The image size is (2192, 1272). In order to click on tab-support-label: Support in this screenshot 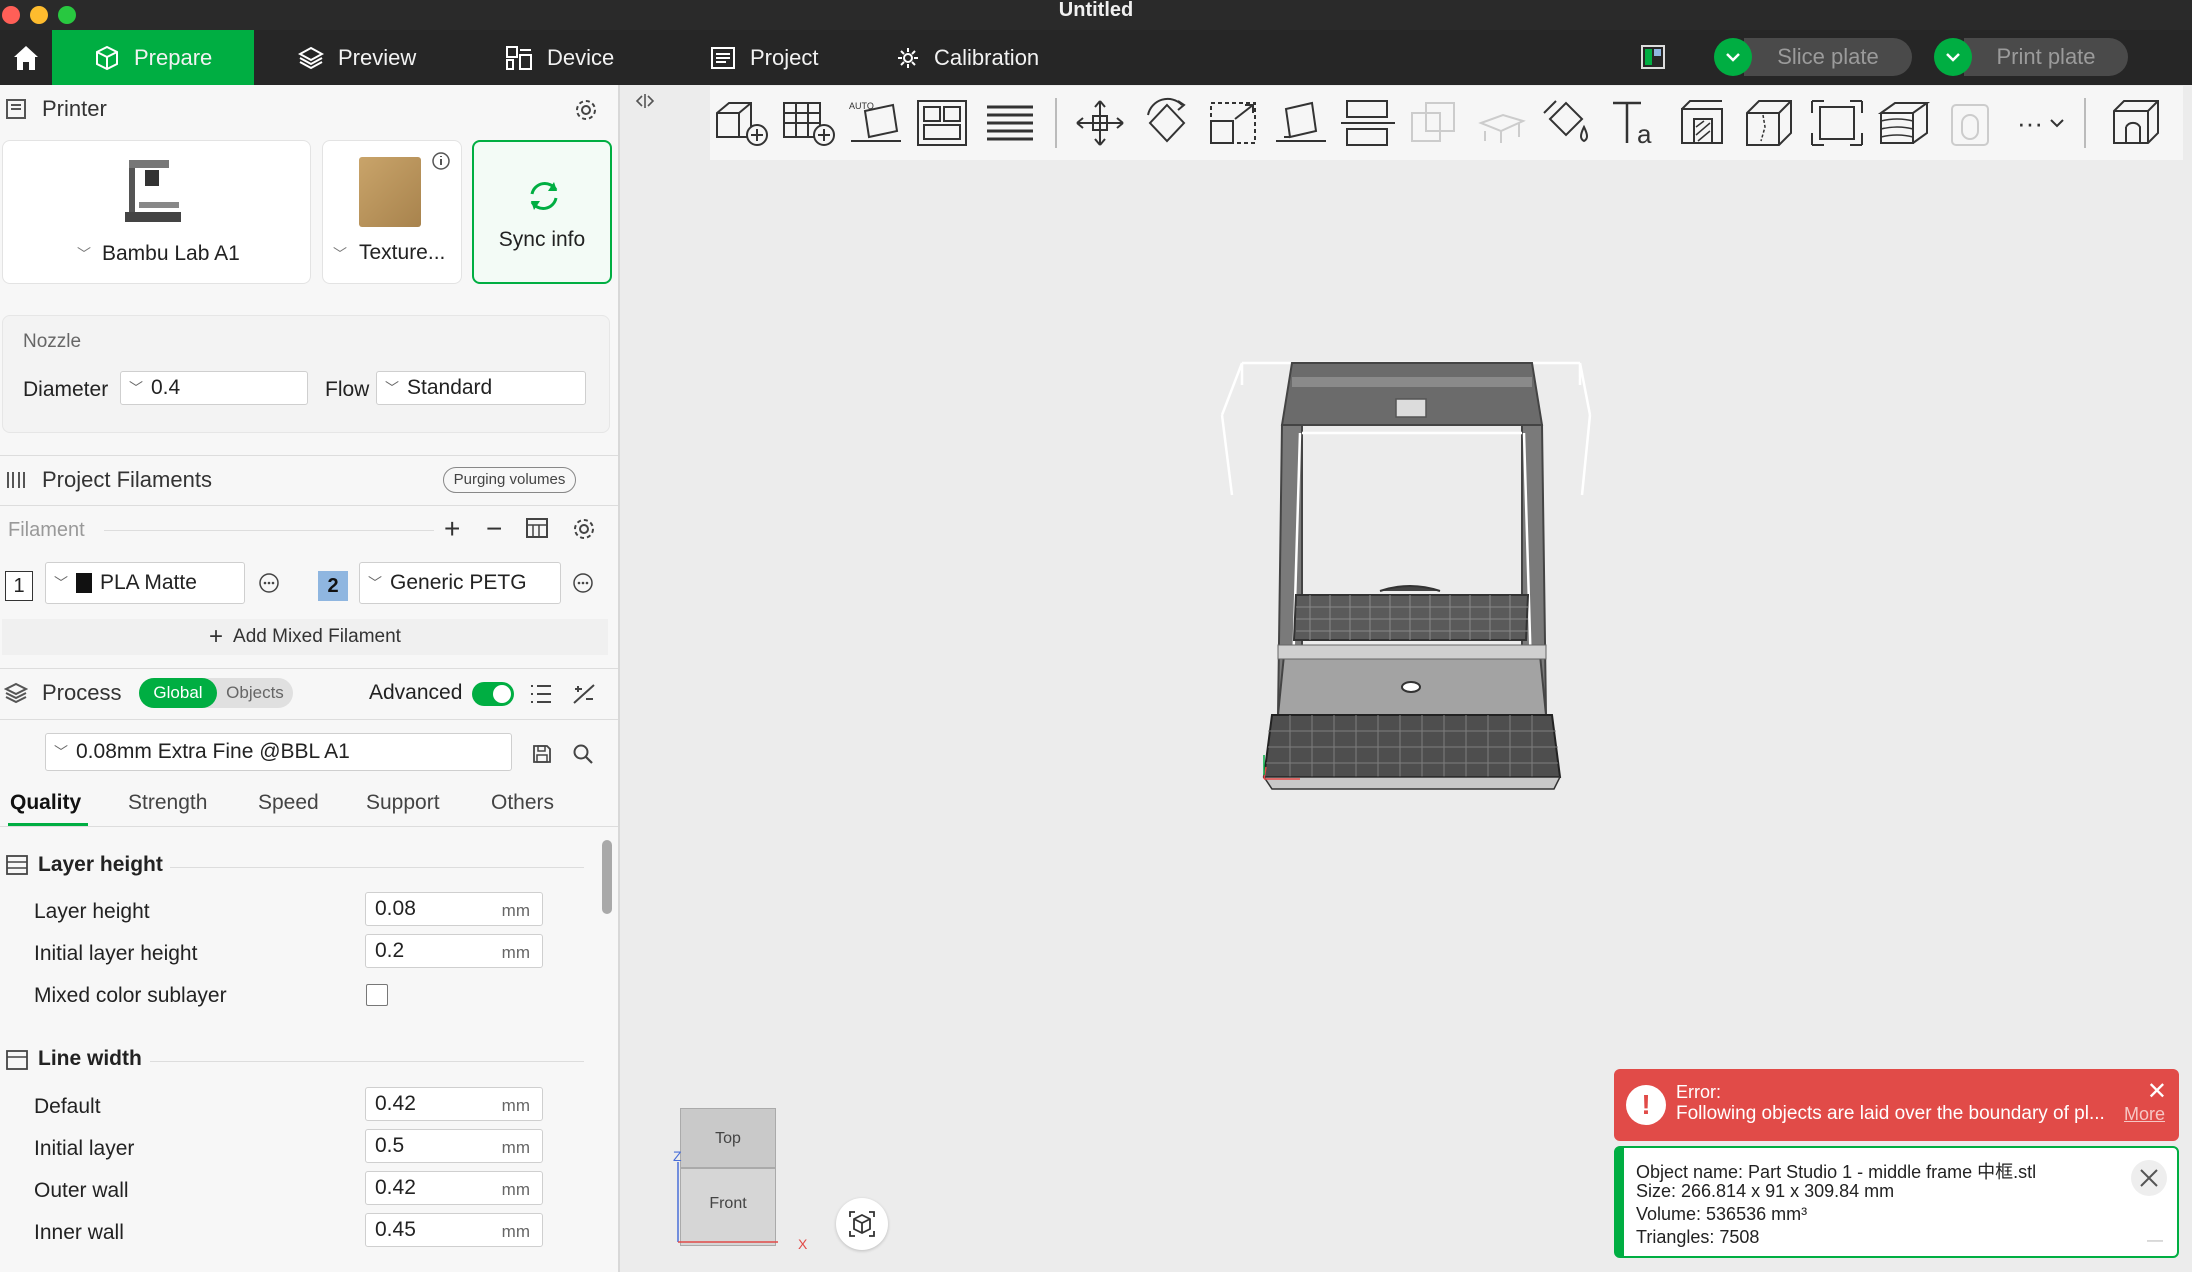, I will do `click(403, 802)`.